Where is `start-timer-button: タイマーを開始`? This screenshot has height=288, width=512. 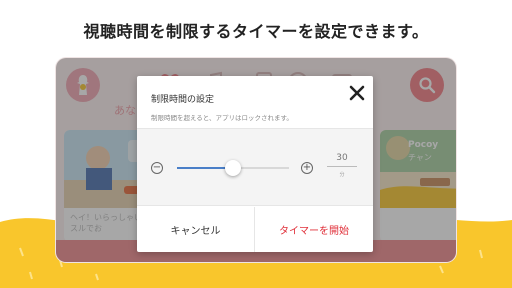 start-timer-button: タイマーを開始 is located at coordinates (314, 229).